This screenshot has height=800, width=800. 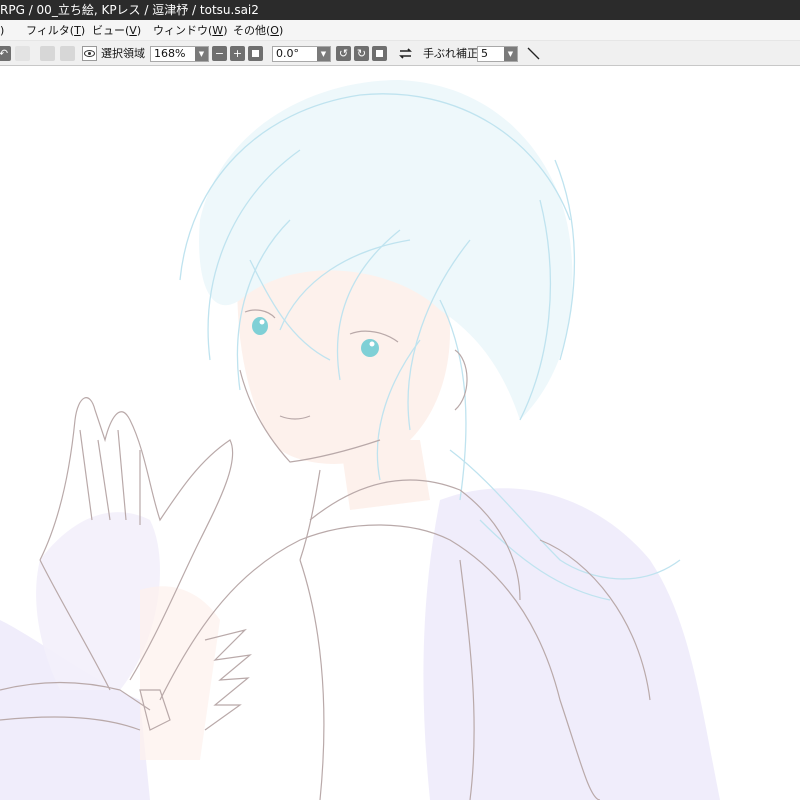 I want to click on deselect-button, so click(x=47, y=53).